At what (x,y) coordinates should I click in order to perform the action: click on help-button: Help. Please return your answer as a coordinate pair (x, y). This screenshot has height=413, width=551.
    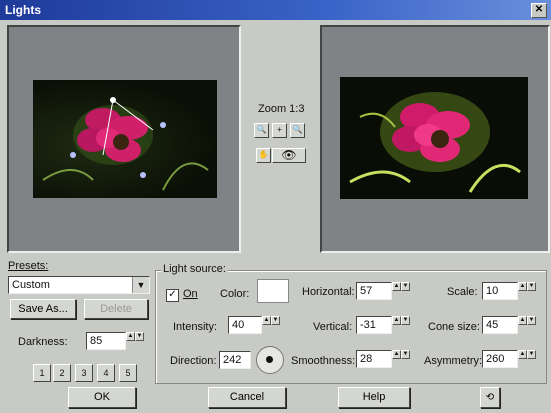
    Looking at the image, I should click on (374, 397).